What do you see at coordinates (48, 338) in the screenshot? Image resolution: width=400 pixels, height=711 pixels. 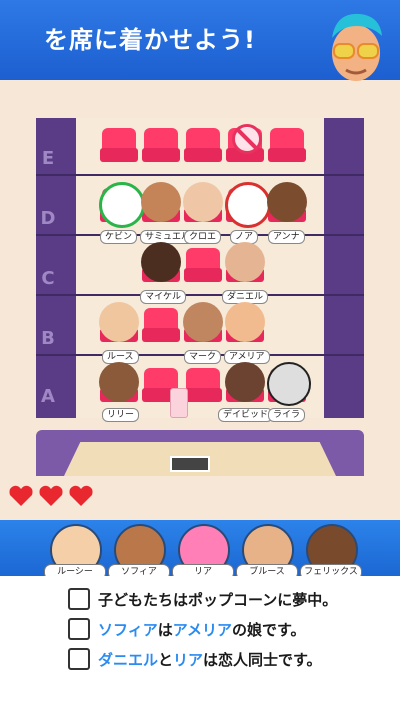 I see `row-label-b: B` at bounding box center [48, 338].